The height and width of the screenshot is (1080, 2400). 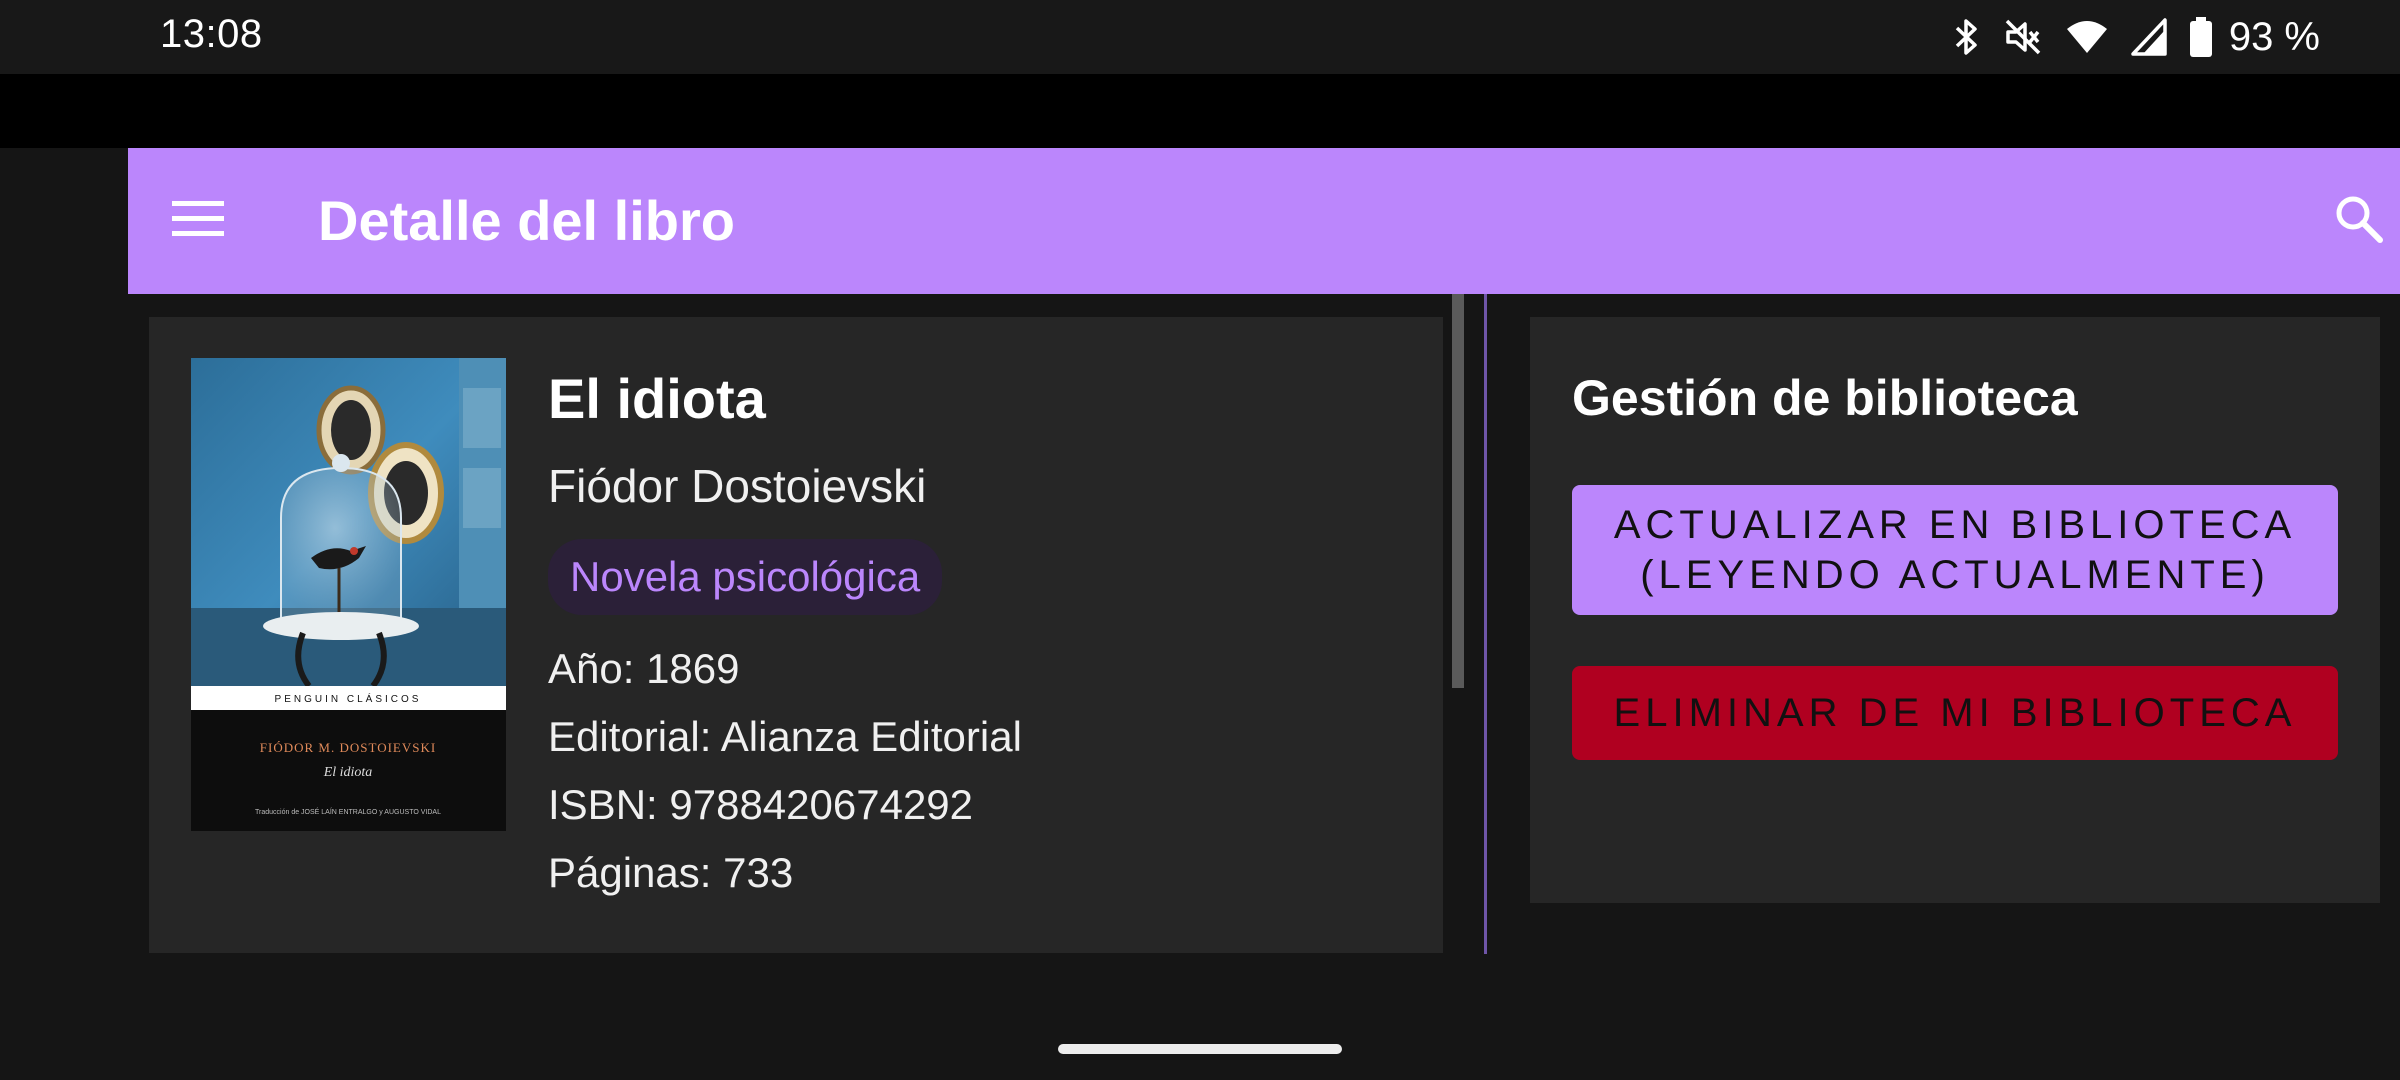 What do you see at coordinates (348, 772) in the screenshot?
I see `cover-title: El idiota` at bounding box center [348, 772].